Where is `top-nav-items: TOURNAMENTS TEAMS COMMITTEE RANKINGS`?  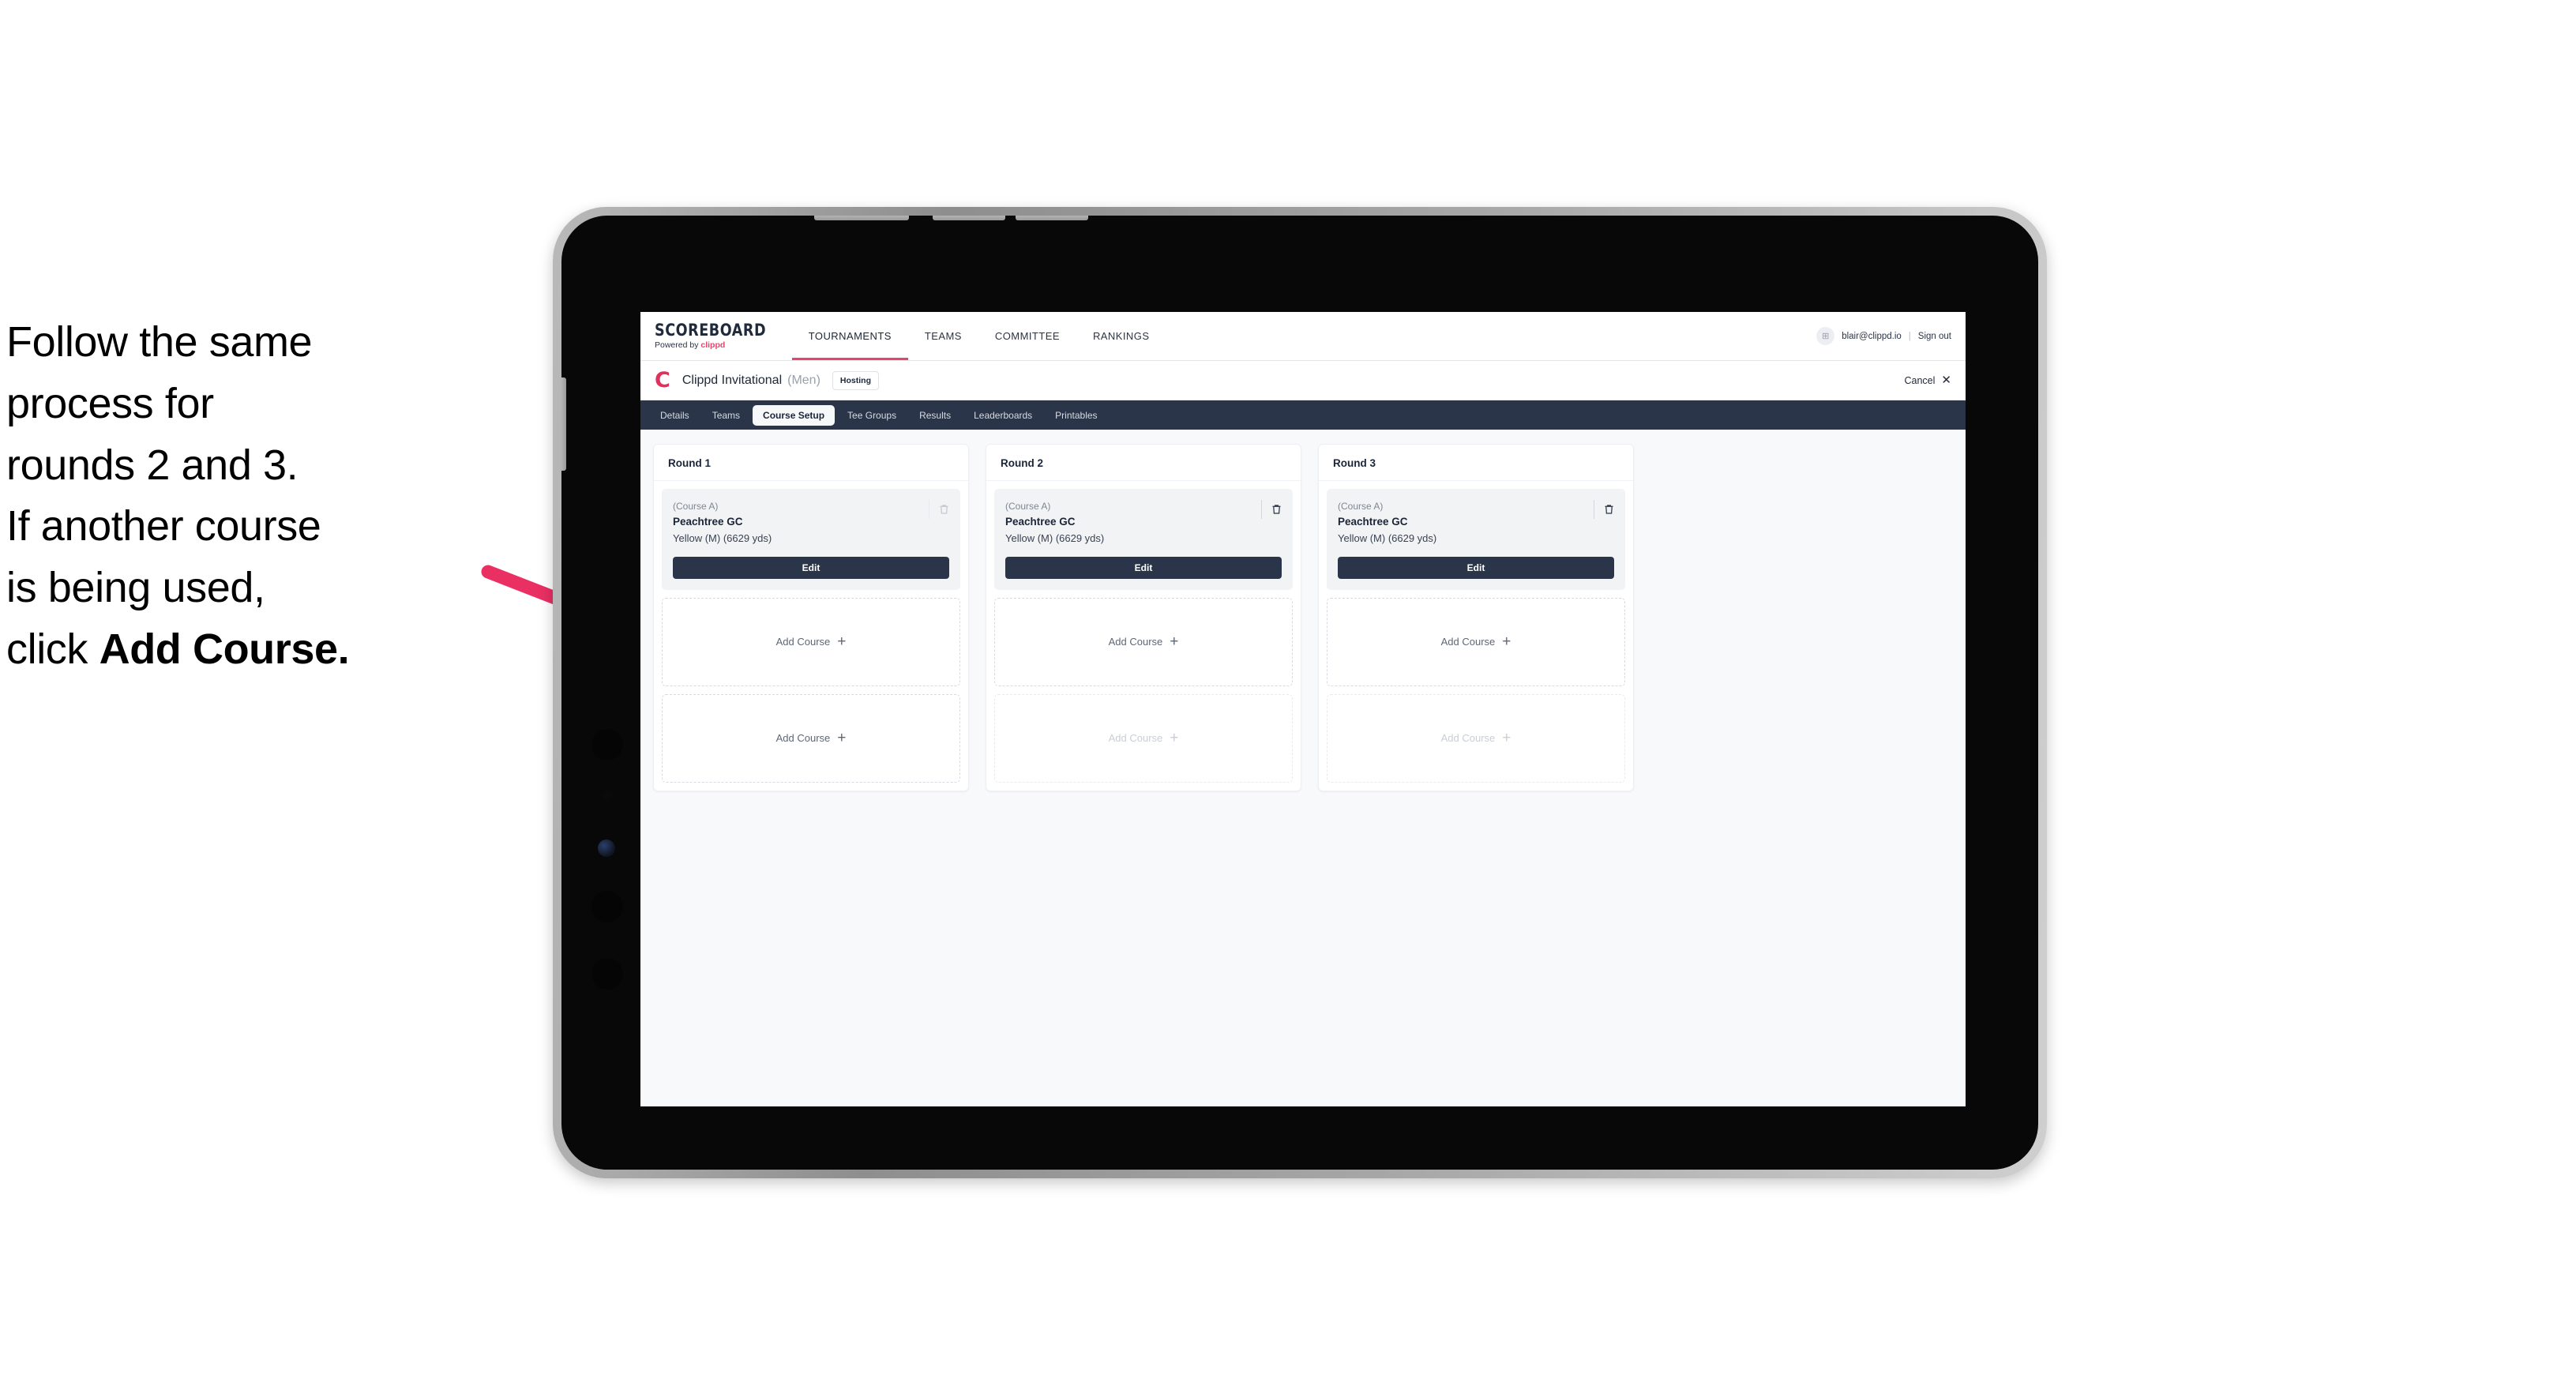
top-nav-items: TOURNAMENTS TEAMS COMMITTEE RANKINGS is located at coordinates (978, 336).